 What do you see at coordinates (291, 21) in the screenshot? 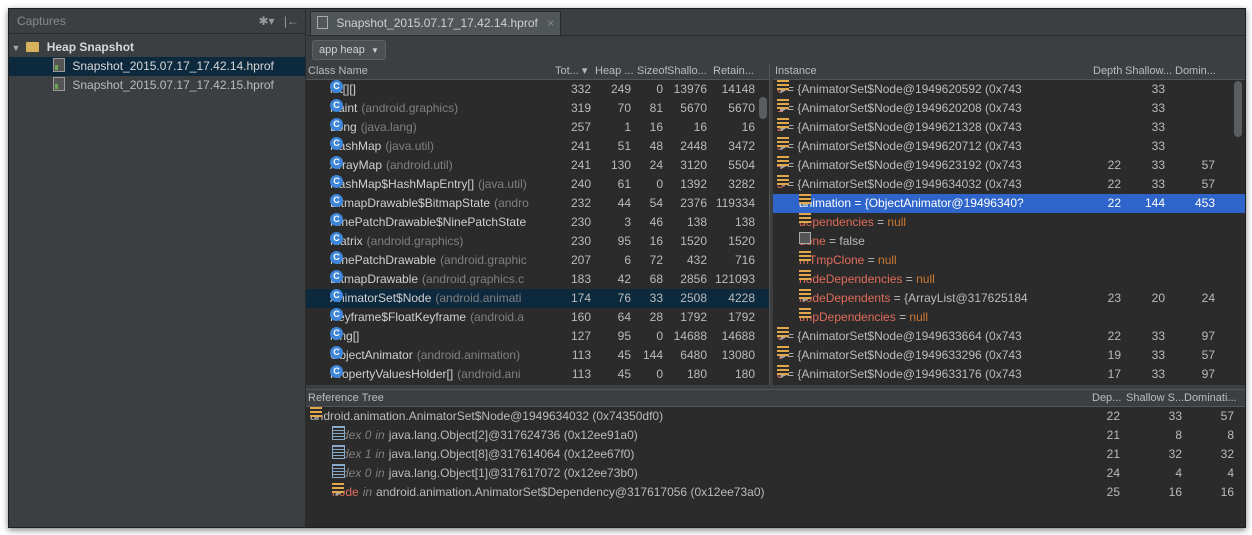
I see `collapse-icon: |←` at bounding box center [291, 21].